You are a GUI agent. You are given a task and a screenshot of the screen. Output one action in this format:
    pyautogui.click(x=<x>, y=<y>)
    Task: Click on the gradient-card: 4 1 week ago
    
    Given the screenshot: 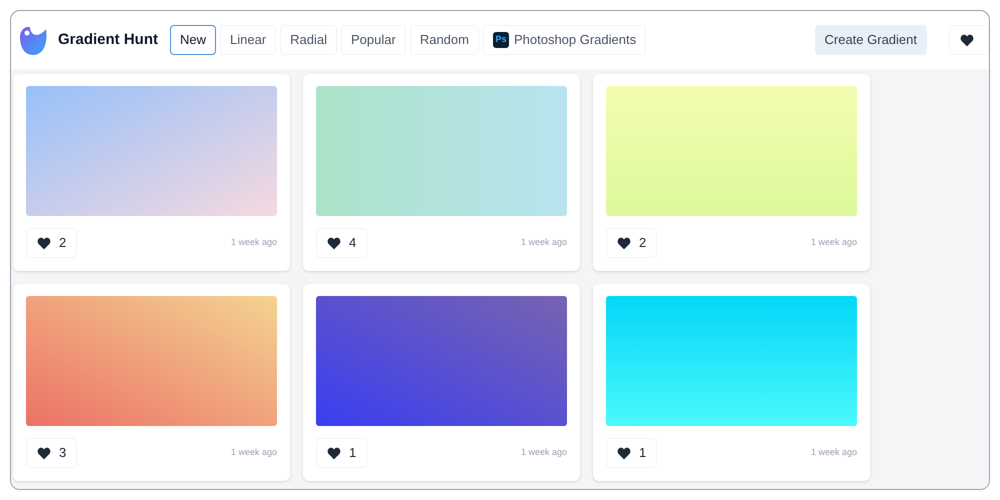 What is the action you would take?
    pyautogui.click(x=441, y=172)
    